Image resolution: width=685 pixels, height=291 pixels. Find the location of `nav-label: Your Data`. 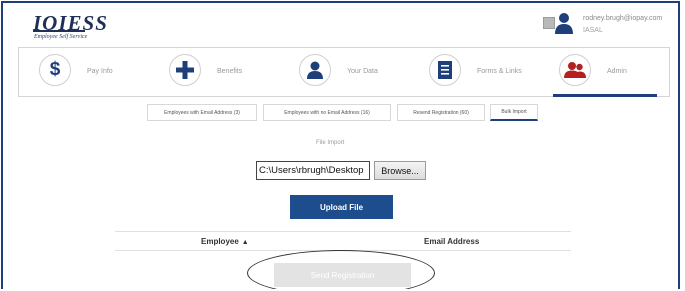

nav-label: Your Data is located at coordinates (362, 71).